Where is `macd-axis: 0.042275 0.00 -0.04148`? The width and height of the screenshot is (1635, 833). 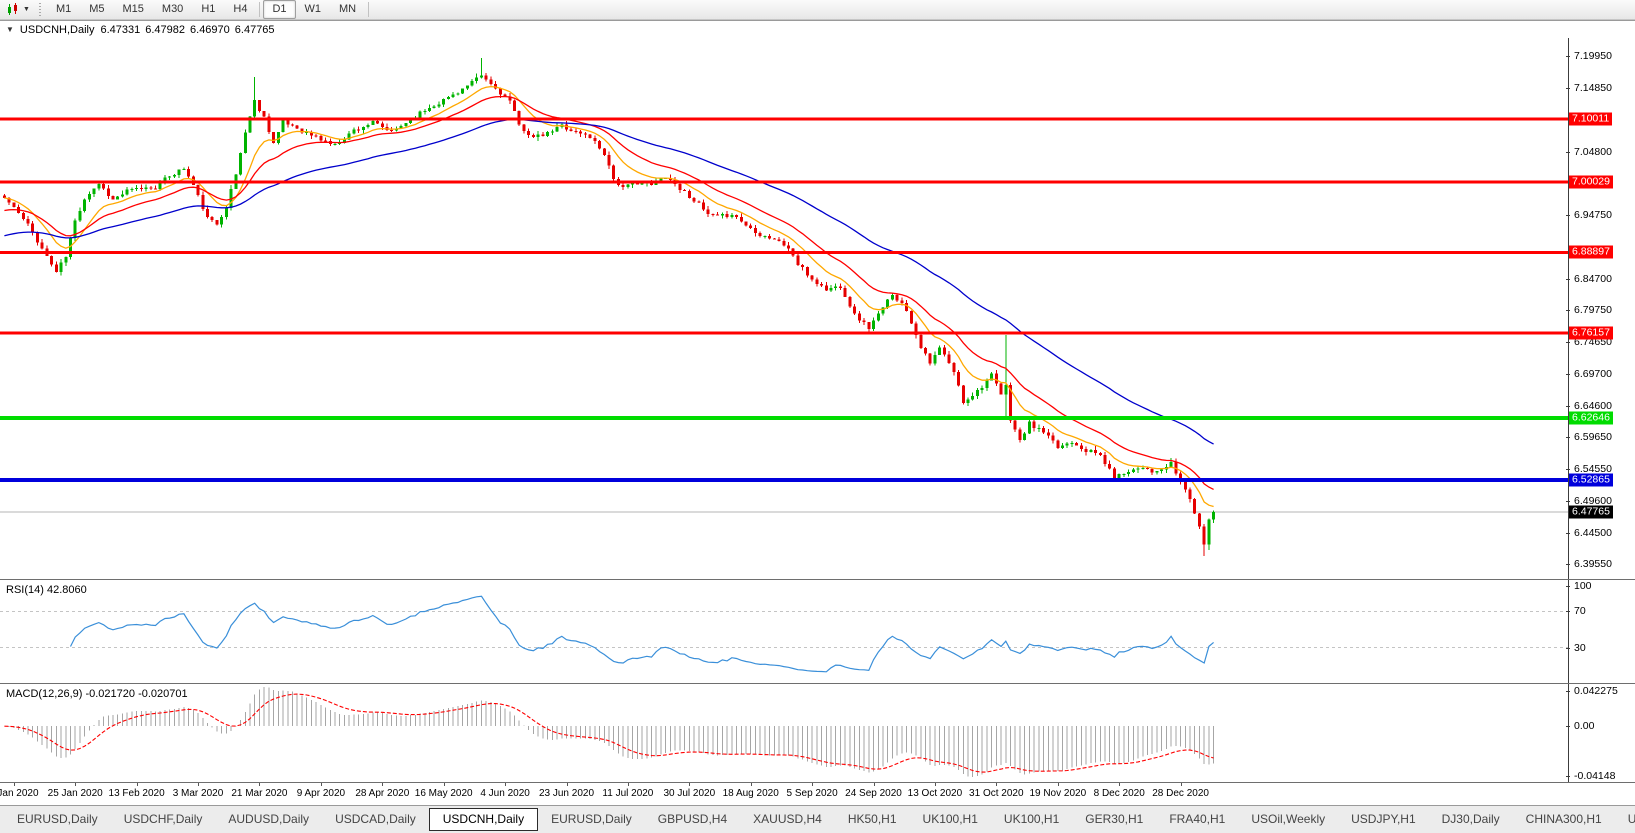 macd-axis: 0.042275 0.00 -0.04148 is located at coordinates (1600, 733).